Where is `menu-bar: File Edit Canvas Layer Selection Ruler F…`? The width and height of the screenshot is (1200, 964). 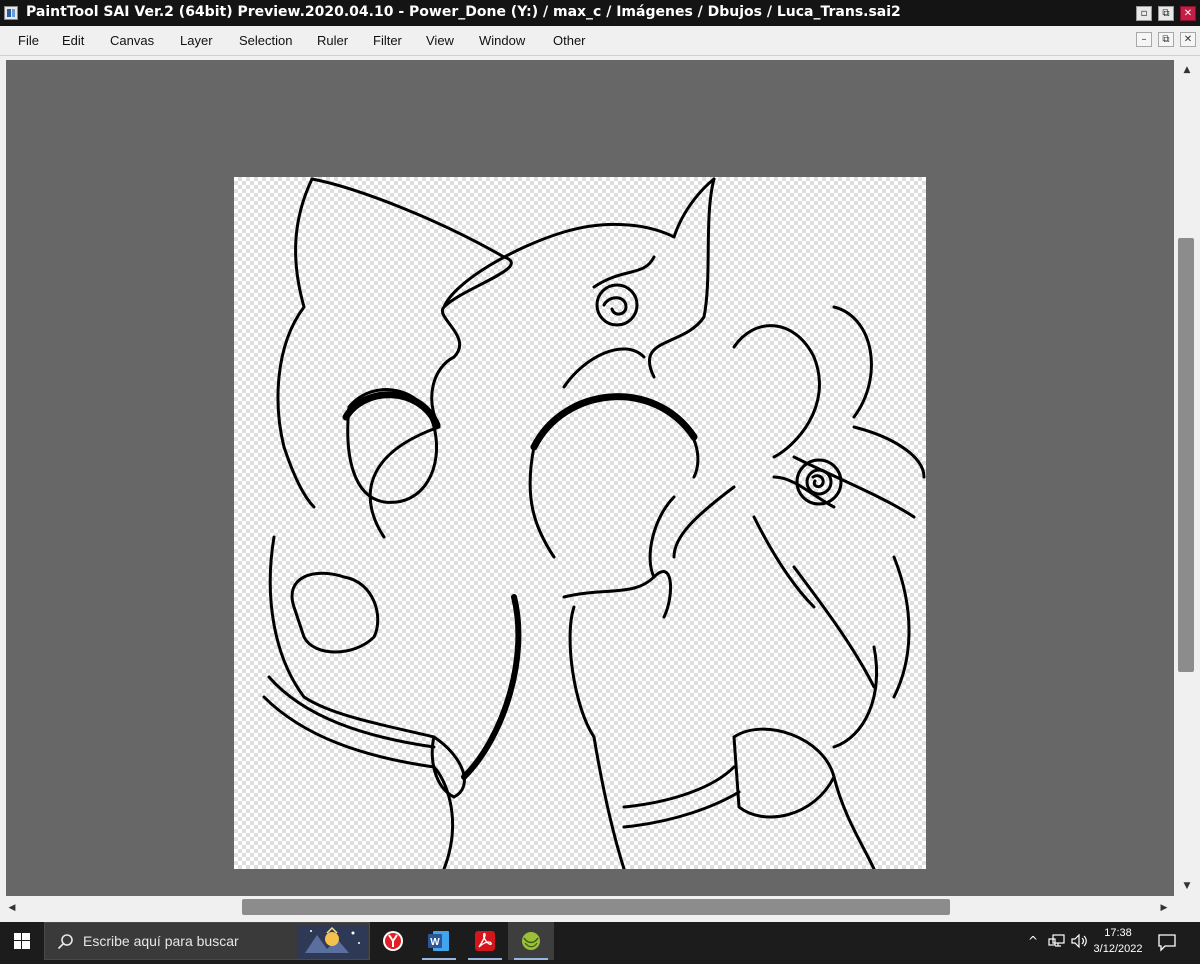
menu-bar: File Edit Canvas Layer Selection Ruler F… is located at coordinates (600, 41).